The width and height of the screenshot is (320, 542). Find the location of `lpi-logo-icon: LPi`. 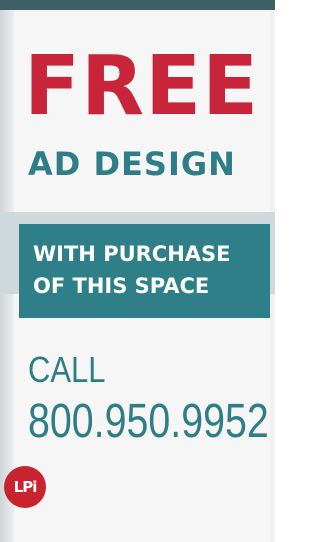

lpi-logo-icon: LPi is located at coordinates (25, 487).